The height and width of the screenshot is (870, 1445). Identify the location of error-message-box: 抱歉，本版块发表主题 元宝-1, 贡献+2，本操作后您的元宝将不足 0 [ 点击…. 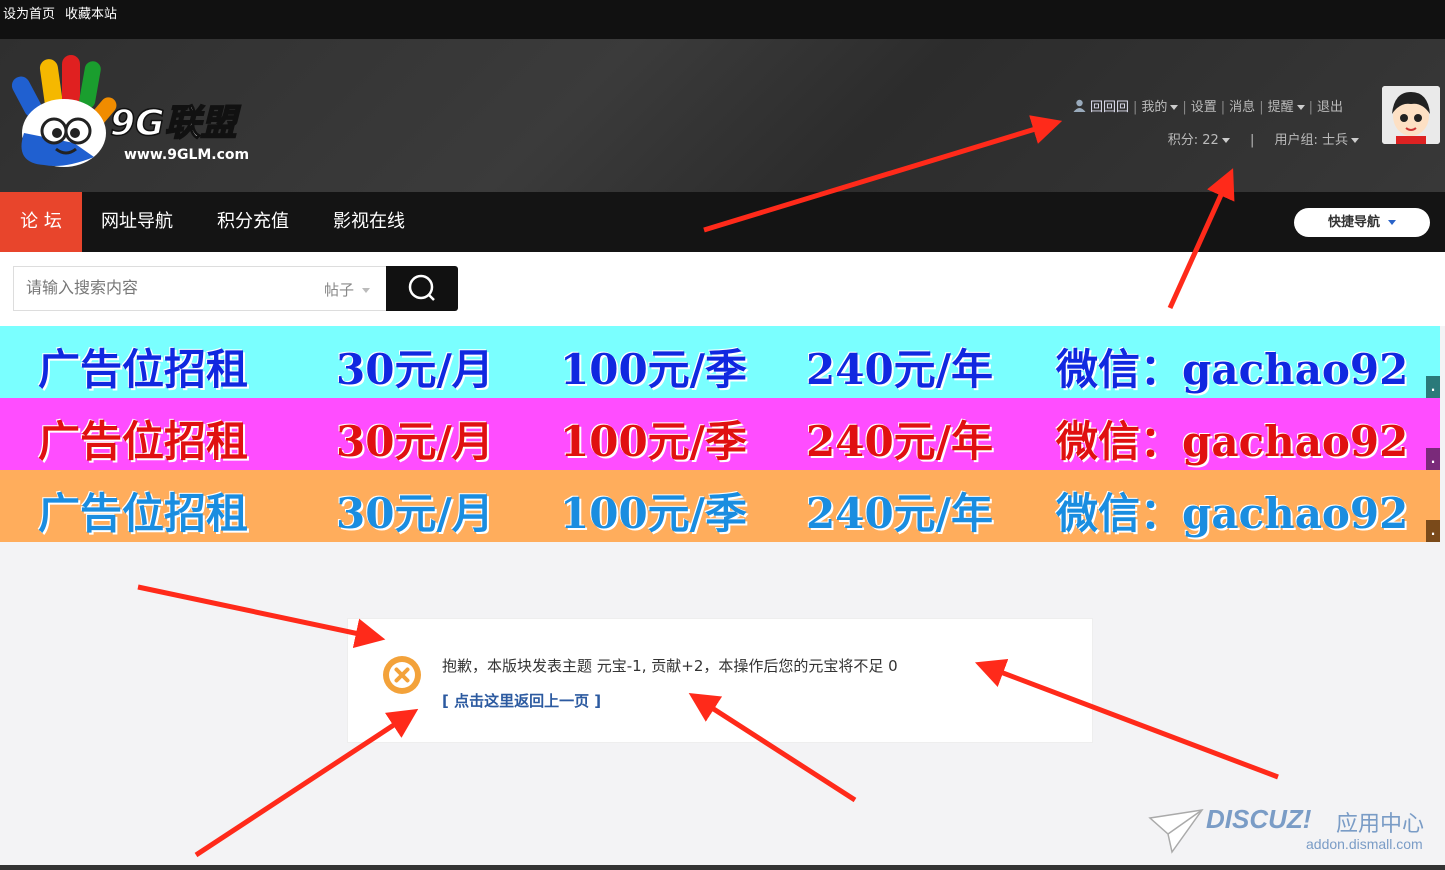
(720, 680).